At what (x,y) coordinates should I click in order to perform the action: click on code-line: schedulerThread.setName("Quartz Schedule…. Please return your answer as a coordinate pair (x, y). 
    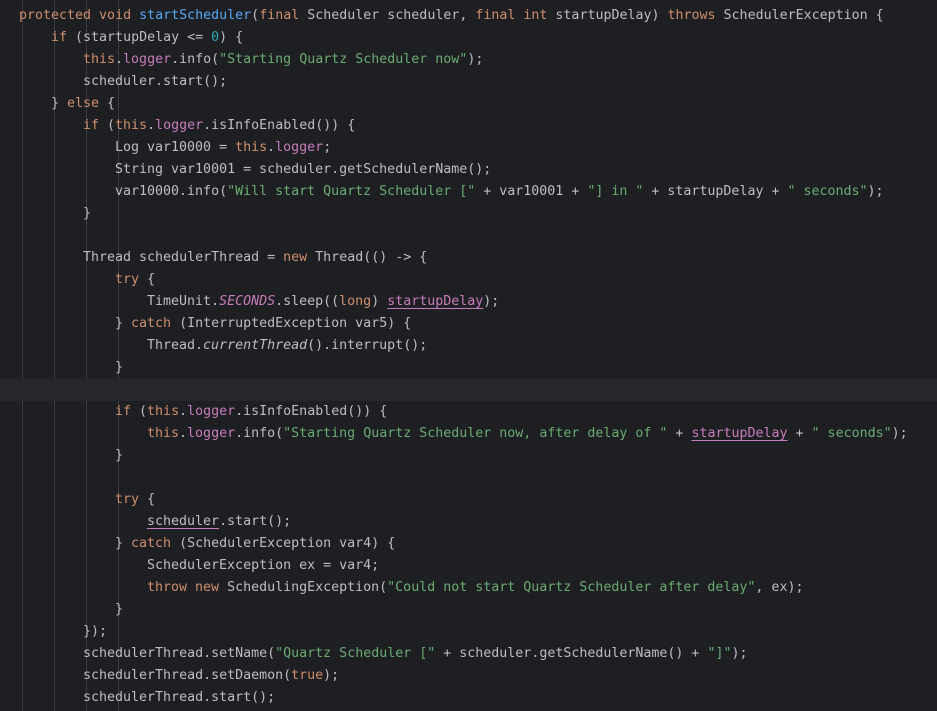
    Looking at the image, I should click on (468, 654).